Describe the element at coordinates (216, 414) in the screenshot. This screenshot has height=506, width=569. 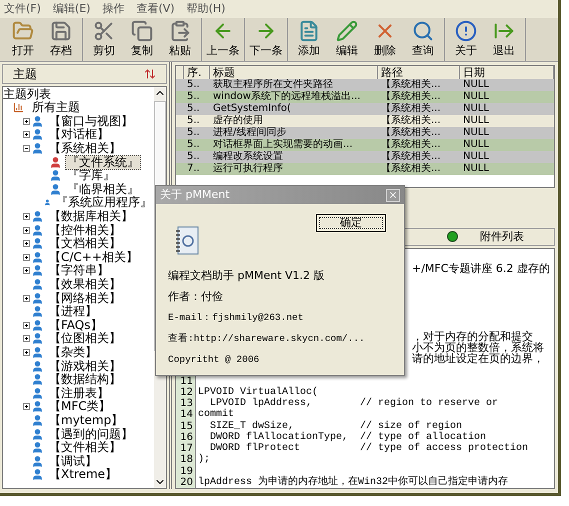
I see `code-line: commit` at that location.